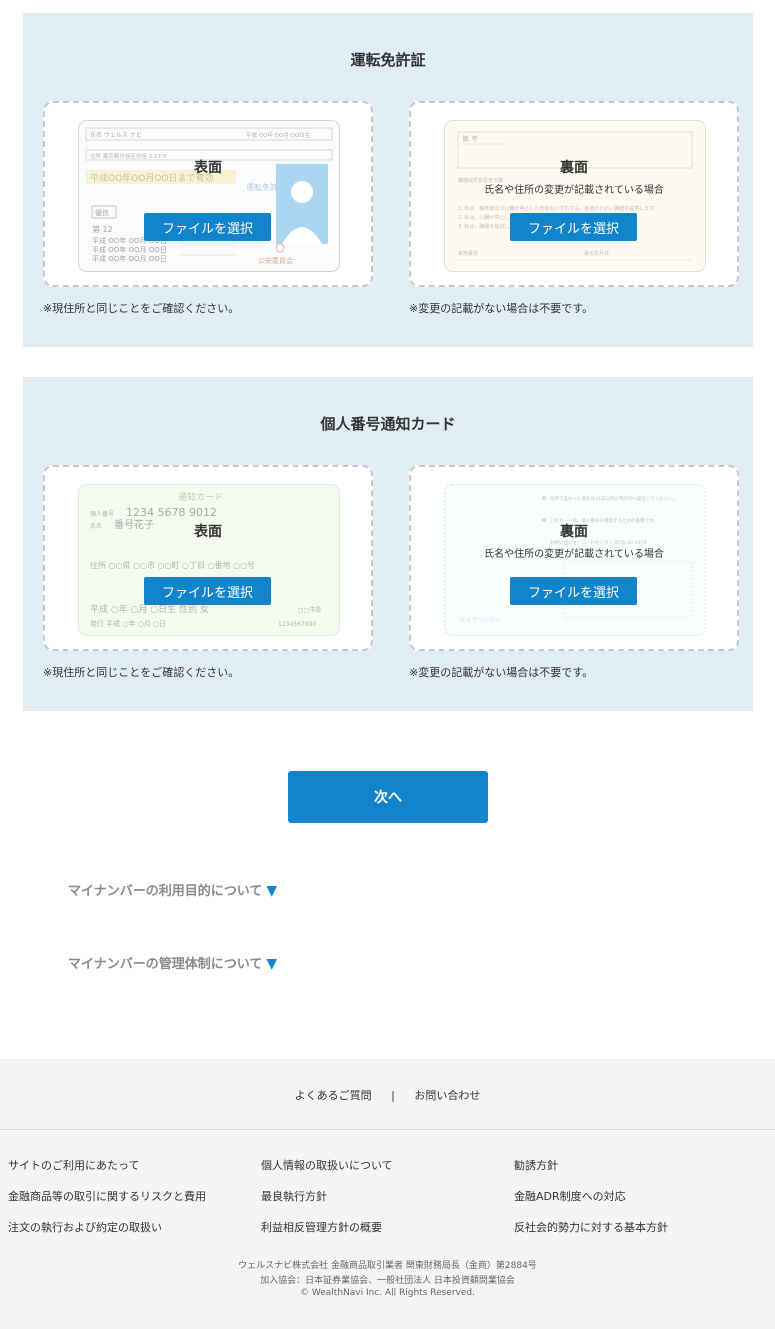  I want to click on accordion-management-label: マイナンバーの管理体制について, so click(165, 964).